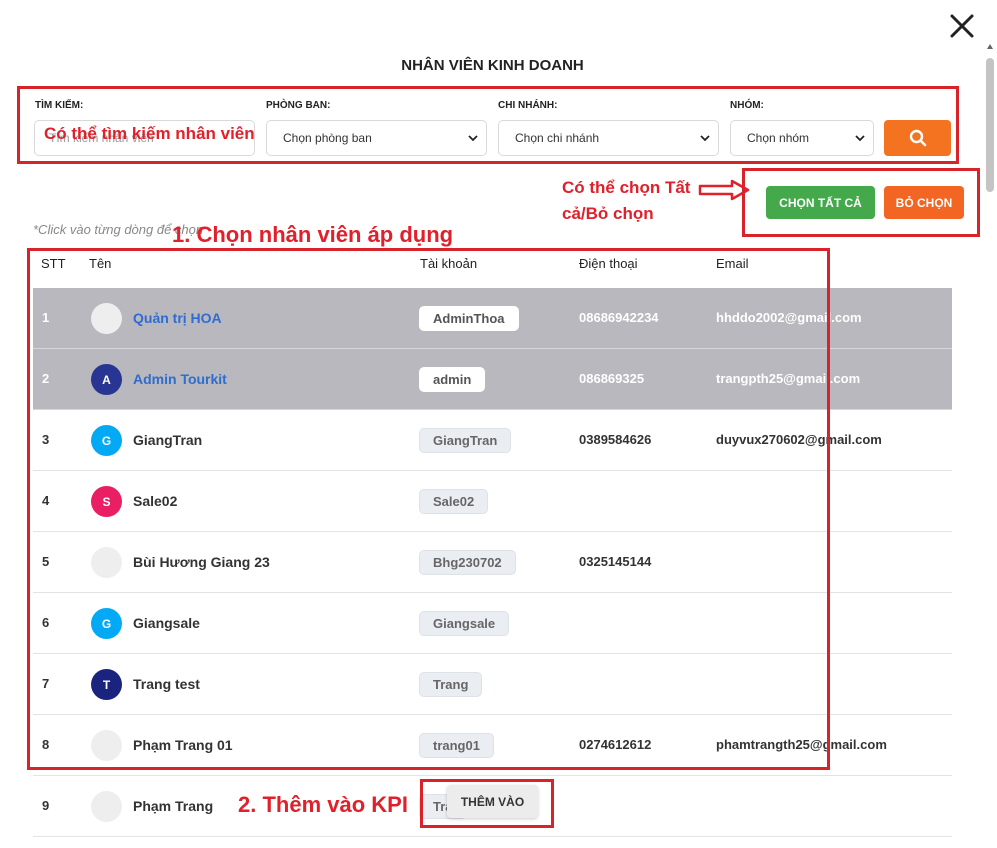  Describe the element at coordinates (789, 317) in the screenshot. I see `email-address: hhddo2002@gmail.com` at that location.